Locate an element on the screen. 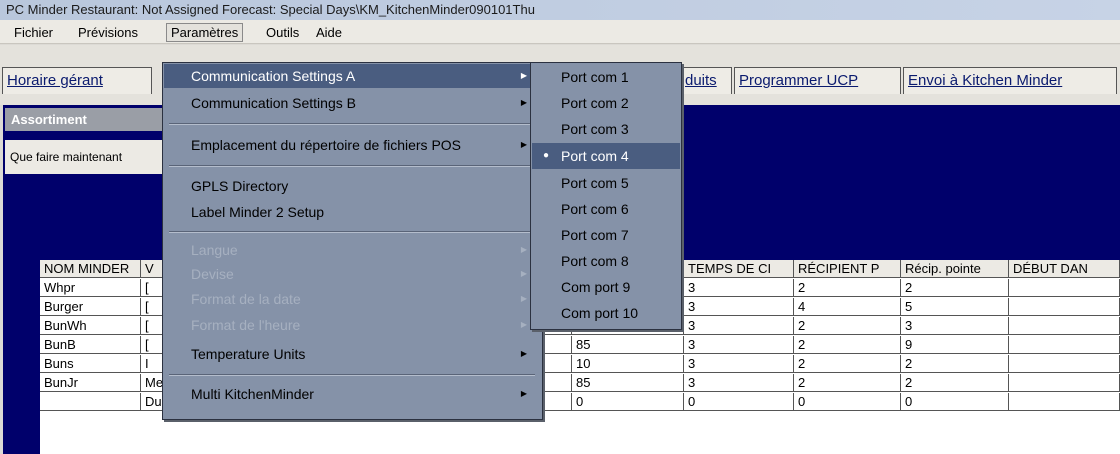 The width and height of the screenshot is (1120, 454). column-header: TEMPS DE CI is located at coordinates (739, 269).